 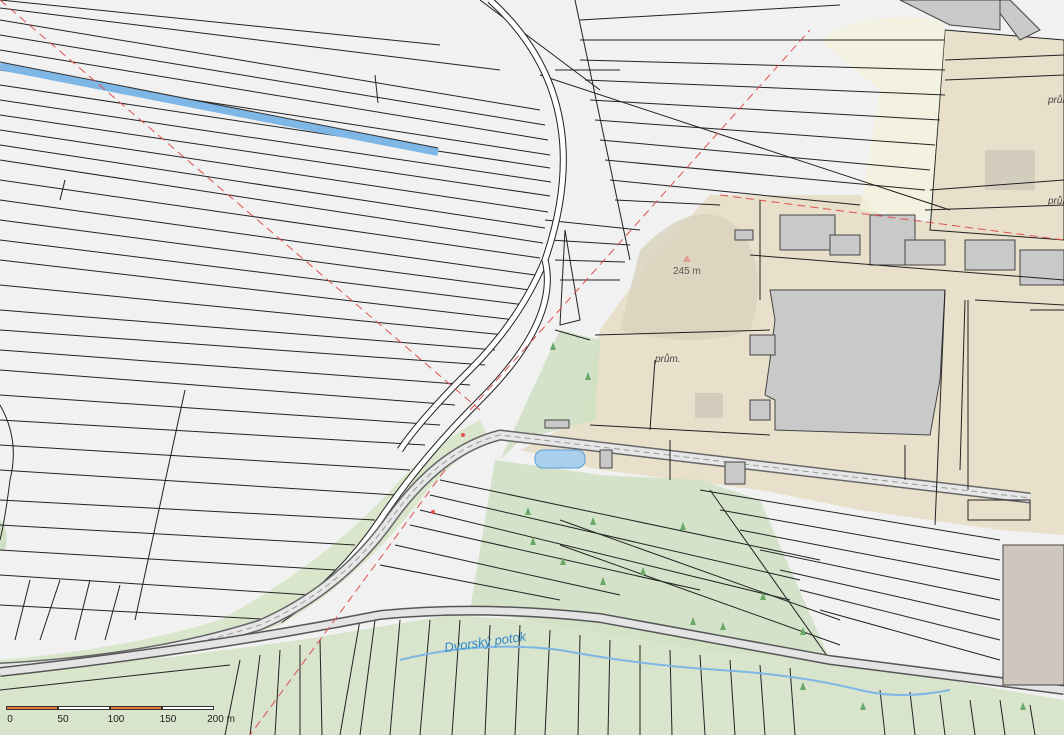 I want to click on scale-tick-label: 200 m, so click(x=221, y=719).